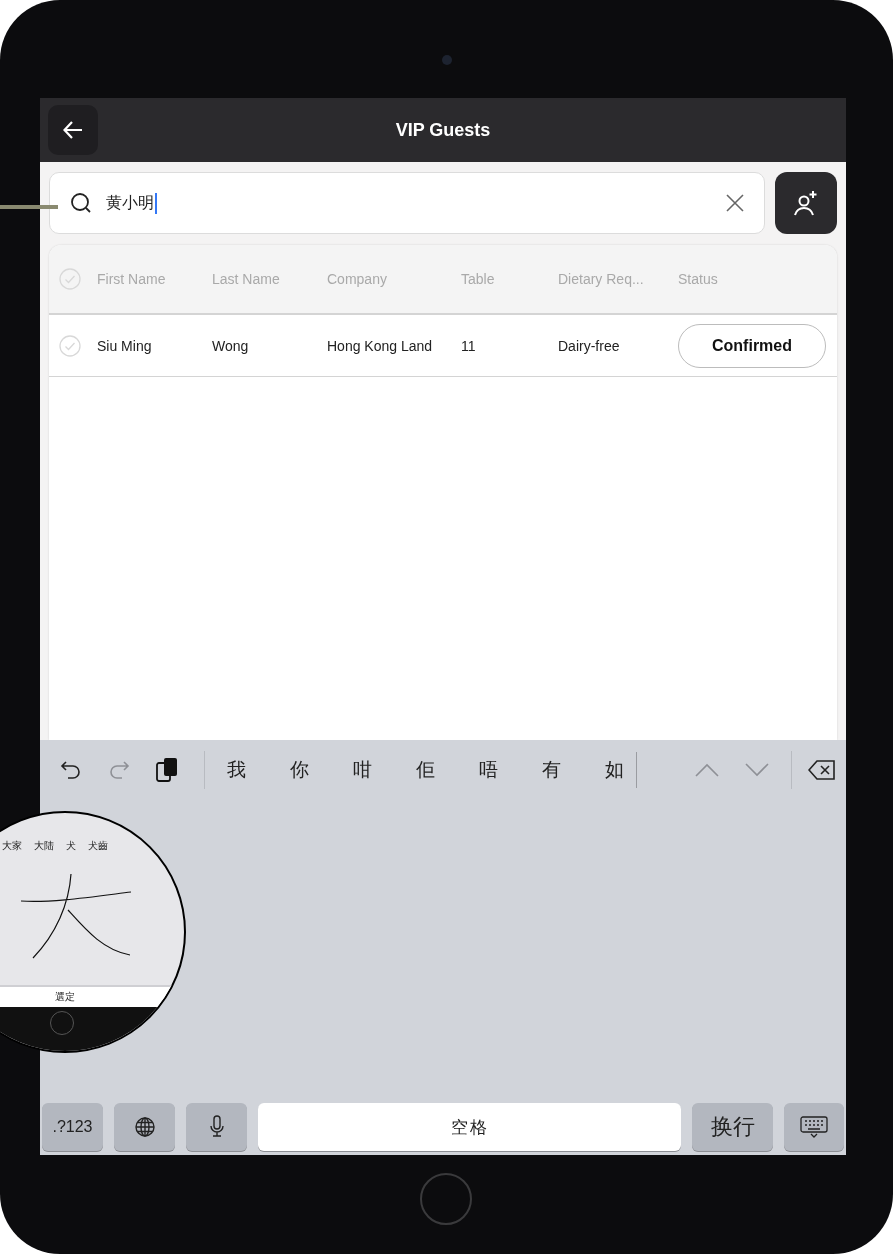 This screenshot has height=1254, width=893. What do you see at coordinates (70, 345) in the screenshot?
I see `row-checkbox` at bounding box center [70, 345].